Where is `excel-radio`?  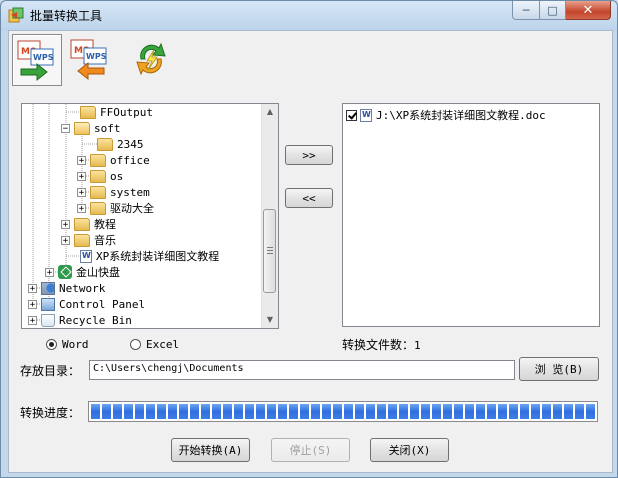
excel-radio is located at coordinates (135, 344).